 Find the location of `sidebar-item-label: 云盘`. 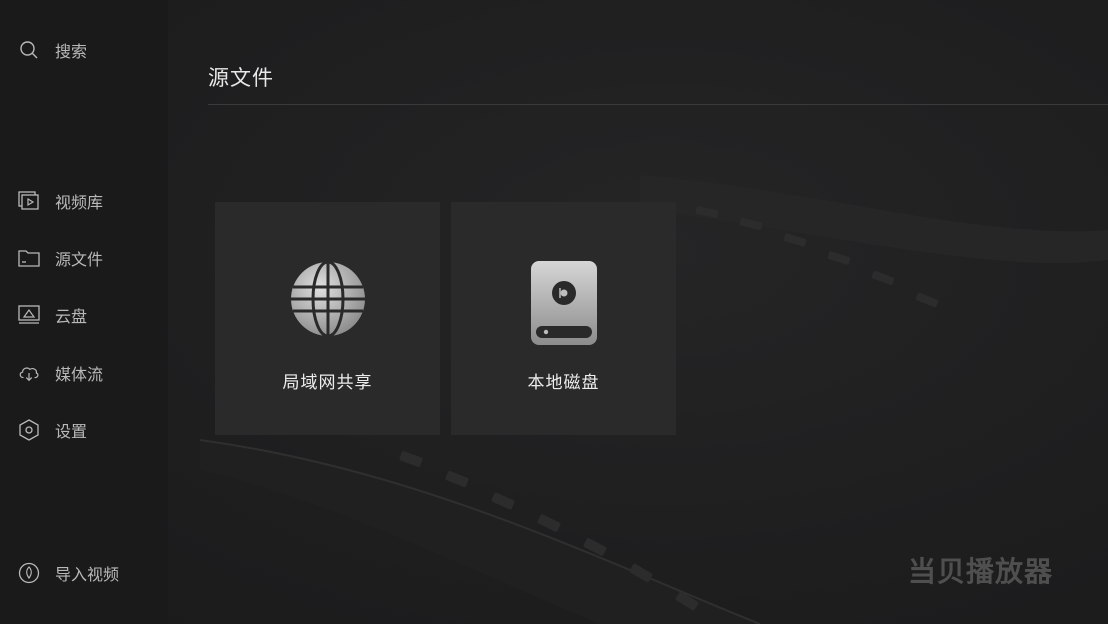

sidebar-item-label: 云盘 is located at coordinates (71, 316).